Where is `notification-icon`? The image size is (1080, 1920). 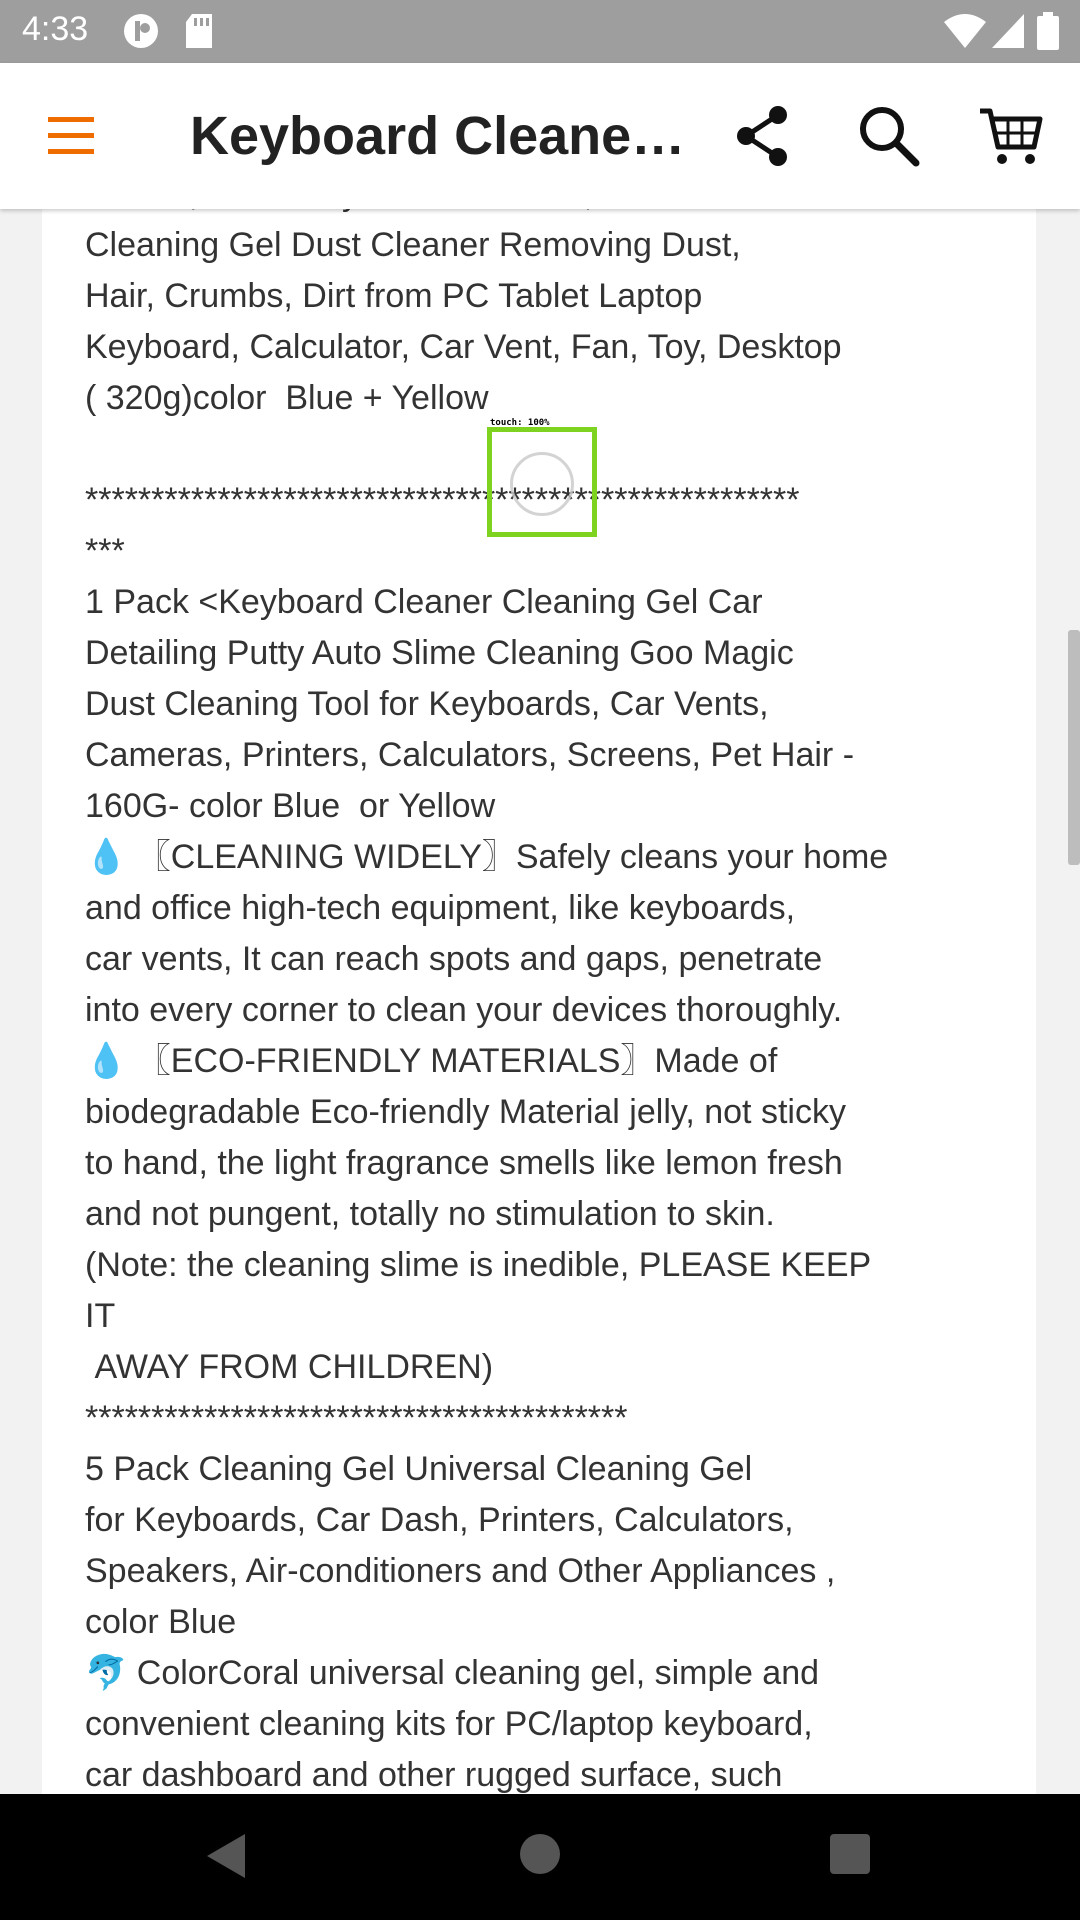 notification-icon is located at coordinates (141, 31).